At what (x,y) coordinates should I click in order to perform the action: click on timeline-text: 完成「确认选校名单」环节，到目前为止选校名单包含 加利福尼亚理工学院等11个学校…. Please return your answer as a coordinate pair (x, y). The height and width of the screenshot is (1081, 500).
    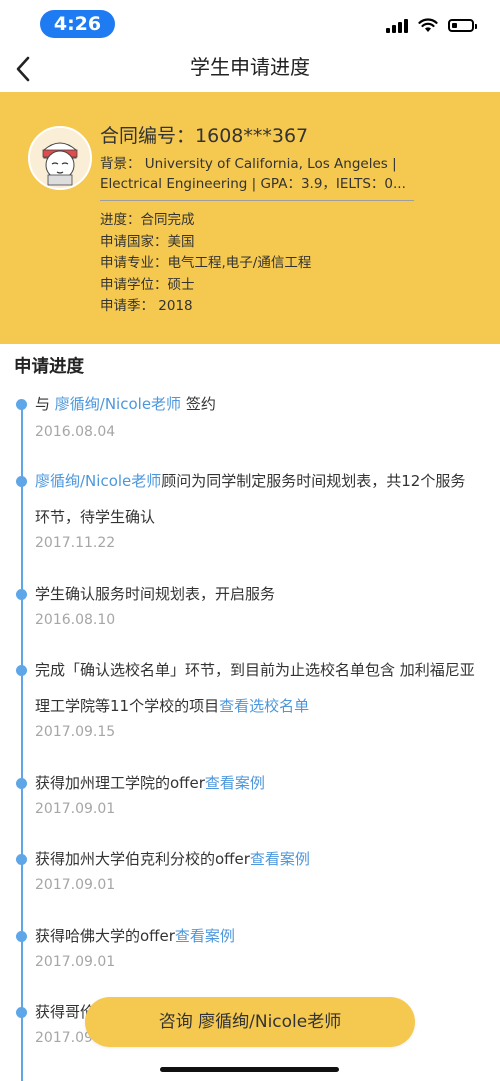
    Looking at the image, I should click on (255, 688).